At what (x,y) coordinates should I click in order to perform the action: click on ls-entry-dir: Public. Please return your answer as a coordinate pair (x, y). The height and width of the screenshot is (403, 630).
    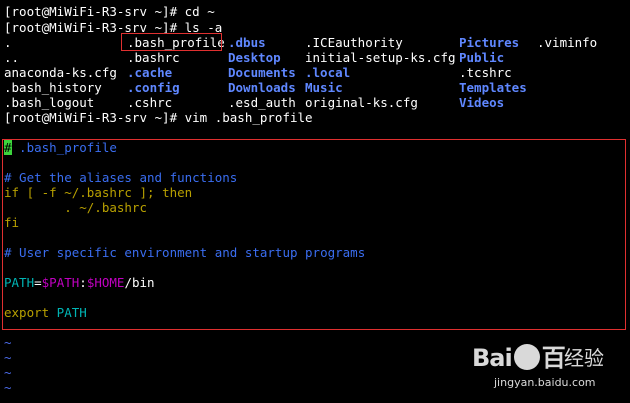
    Looking at the image, I should click on (482, 57).